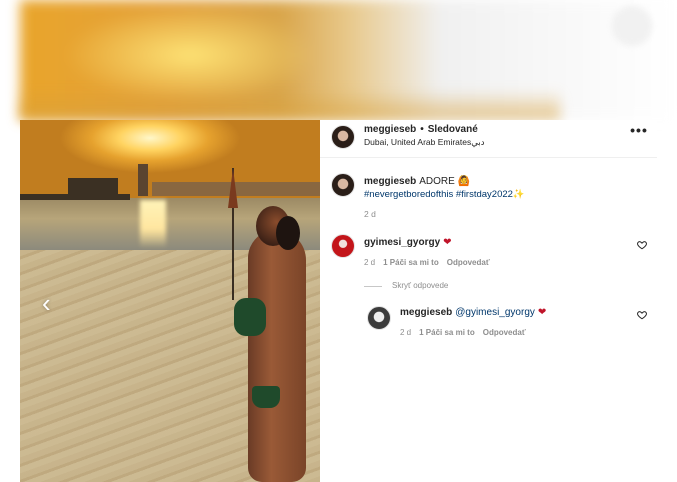 Image resolution: width=677 pixels, height=482 pixels. What do you see at coordinates (250, 317) in the screenshot?
I see `photo-swimsuit-top` at bounding box center [250, 317].